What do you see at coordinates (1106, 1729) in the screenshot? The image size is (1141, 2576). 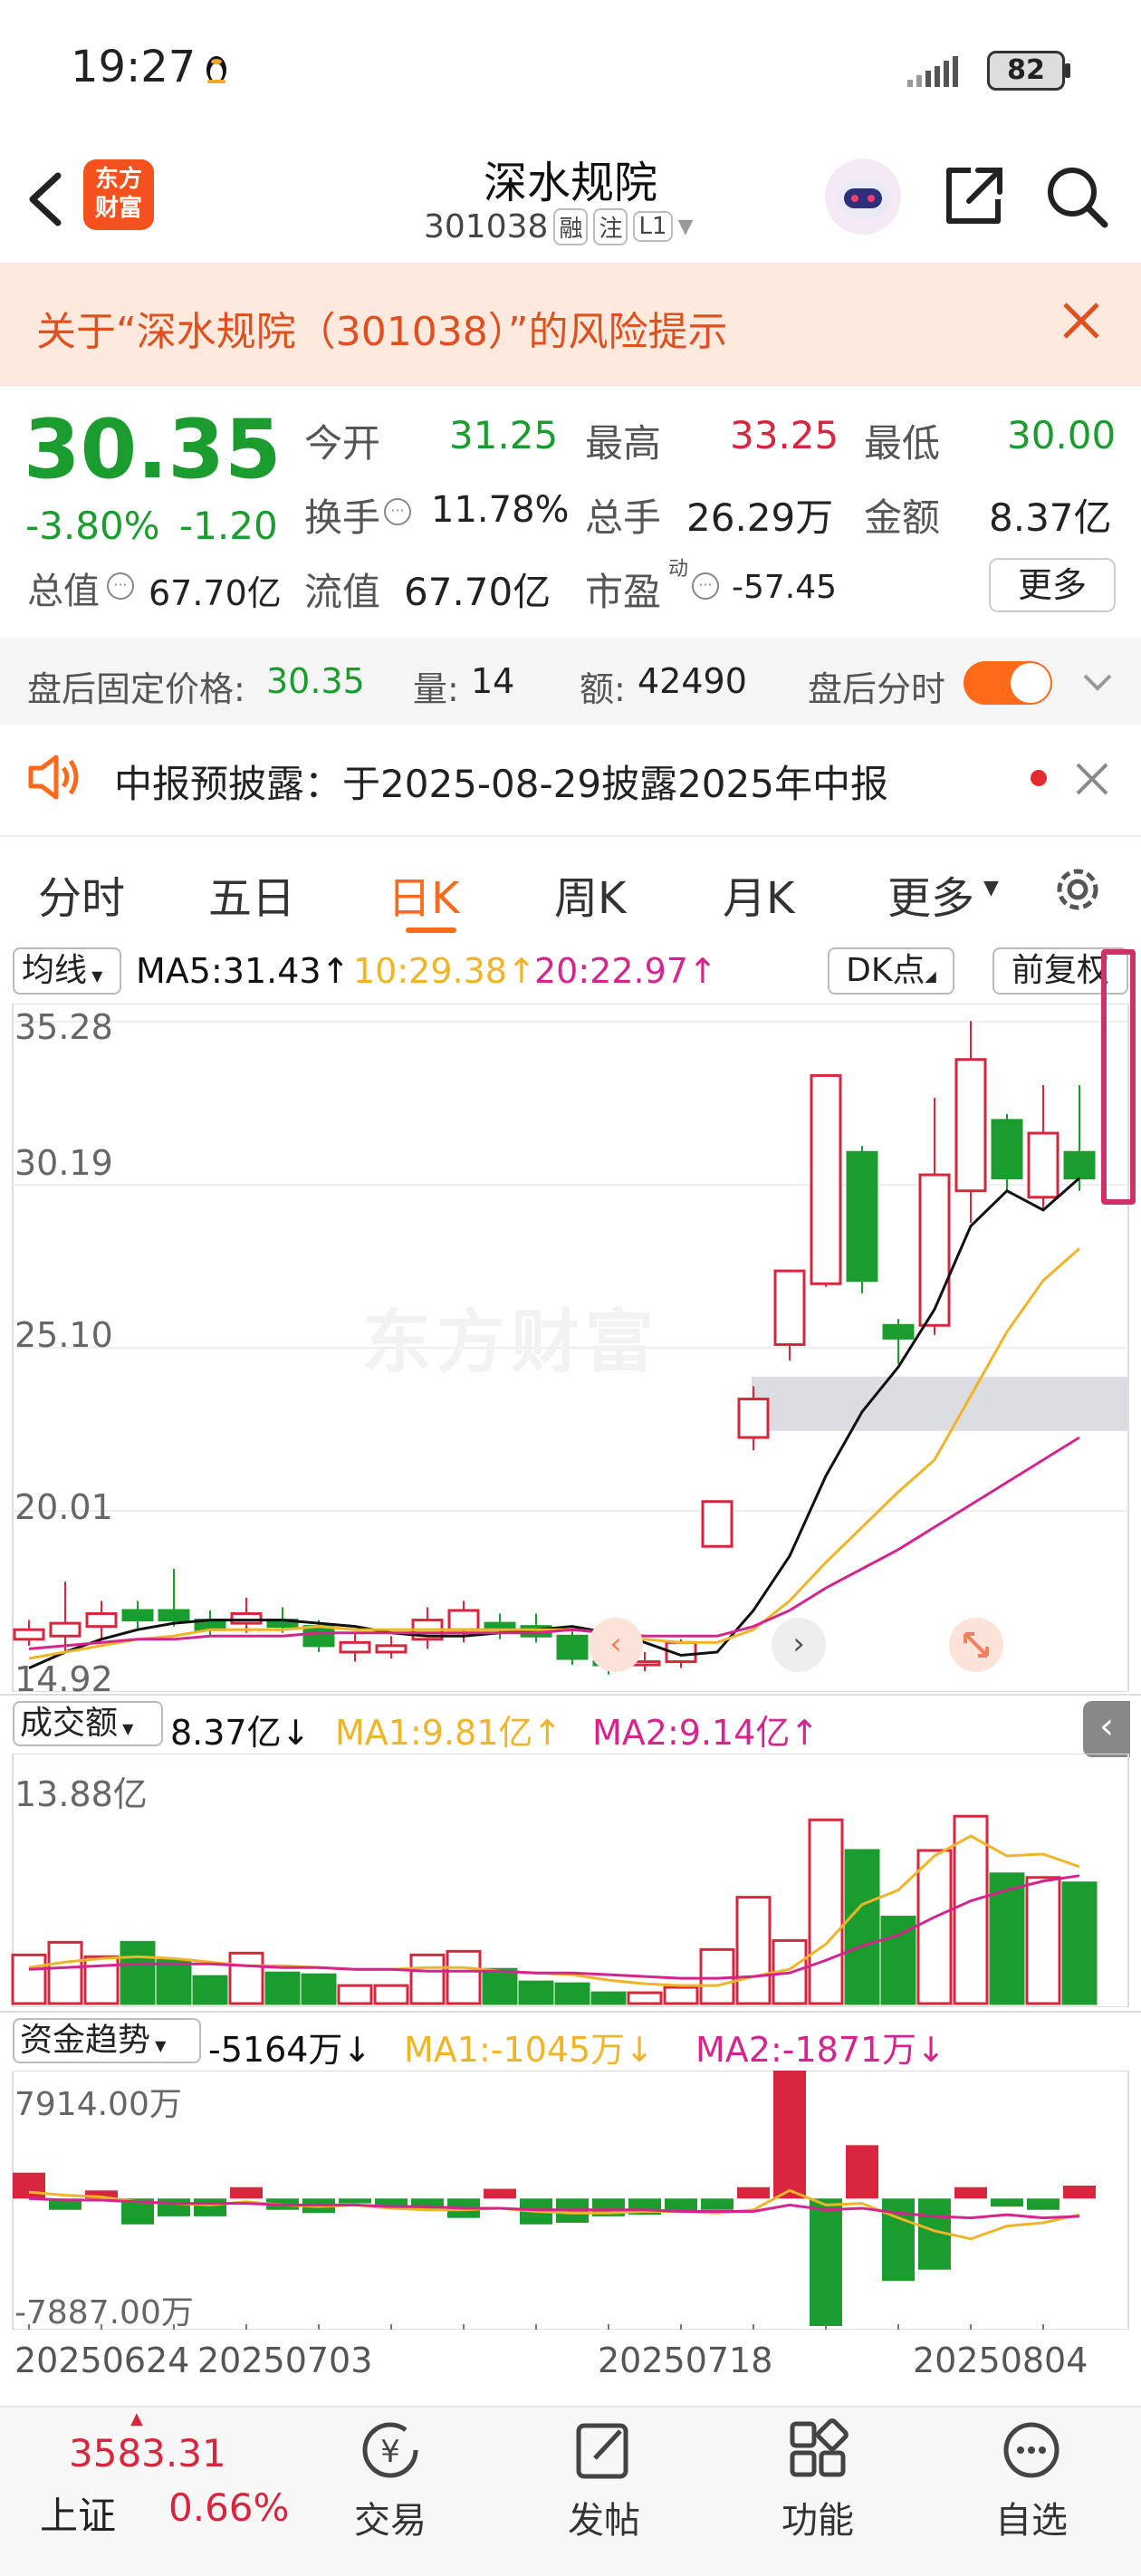 I see `collapse-tab-icon: ‹` at bounding box center [1106, 1729].